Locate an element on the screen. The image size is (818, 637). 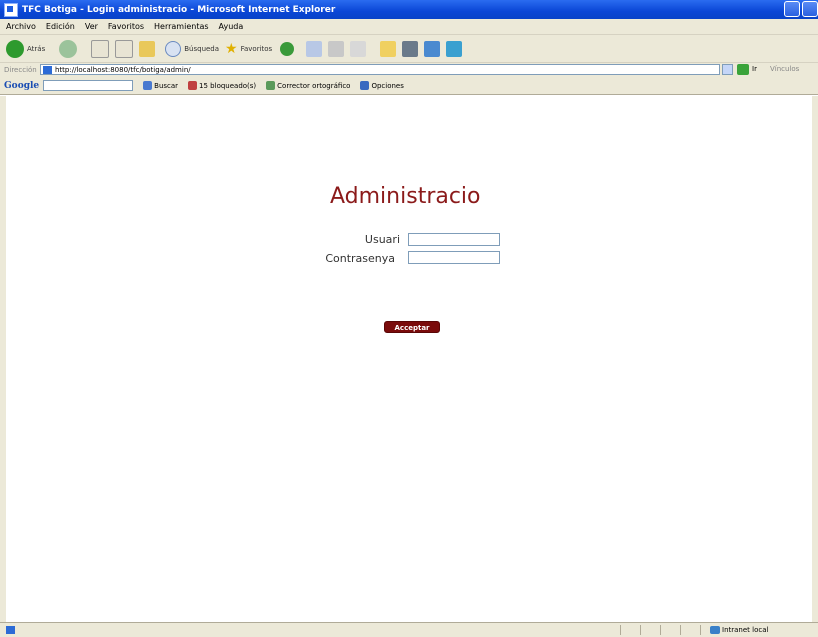
search-icon is located at coordinates (173, 48).